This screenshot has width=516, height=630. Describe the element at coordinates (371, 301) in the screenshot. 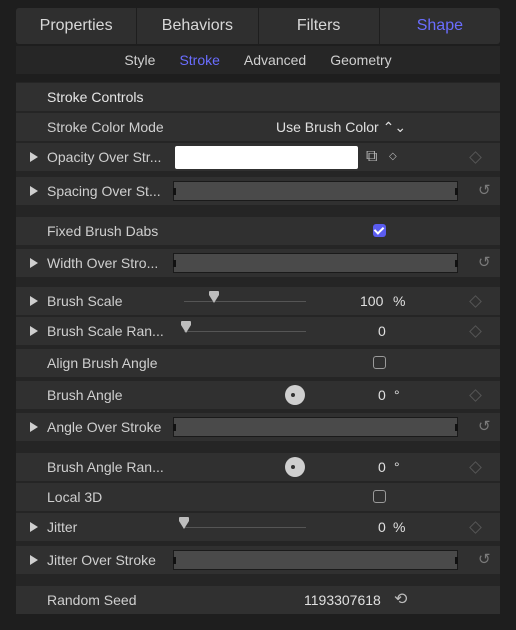

I see `brush-scale-value: 100` at that location.